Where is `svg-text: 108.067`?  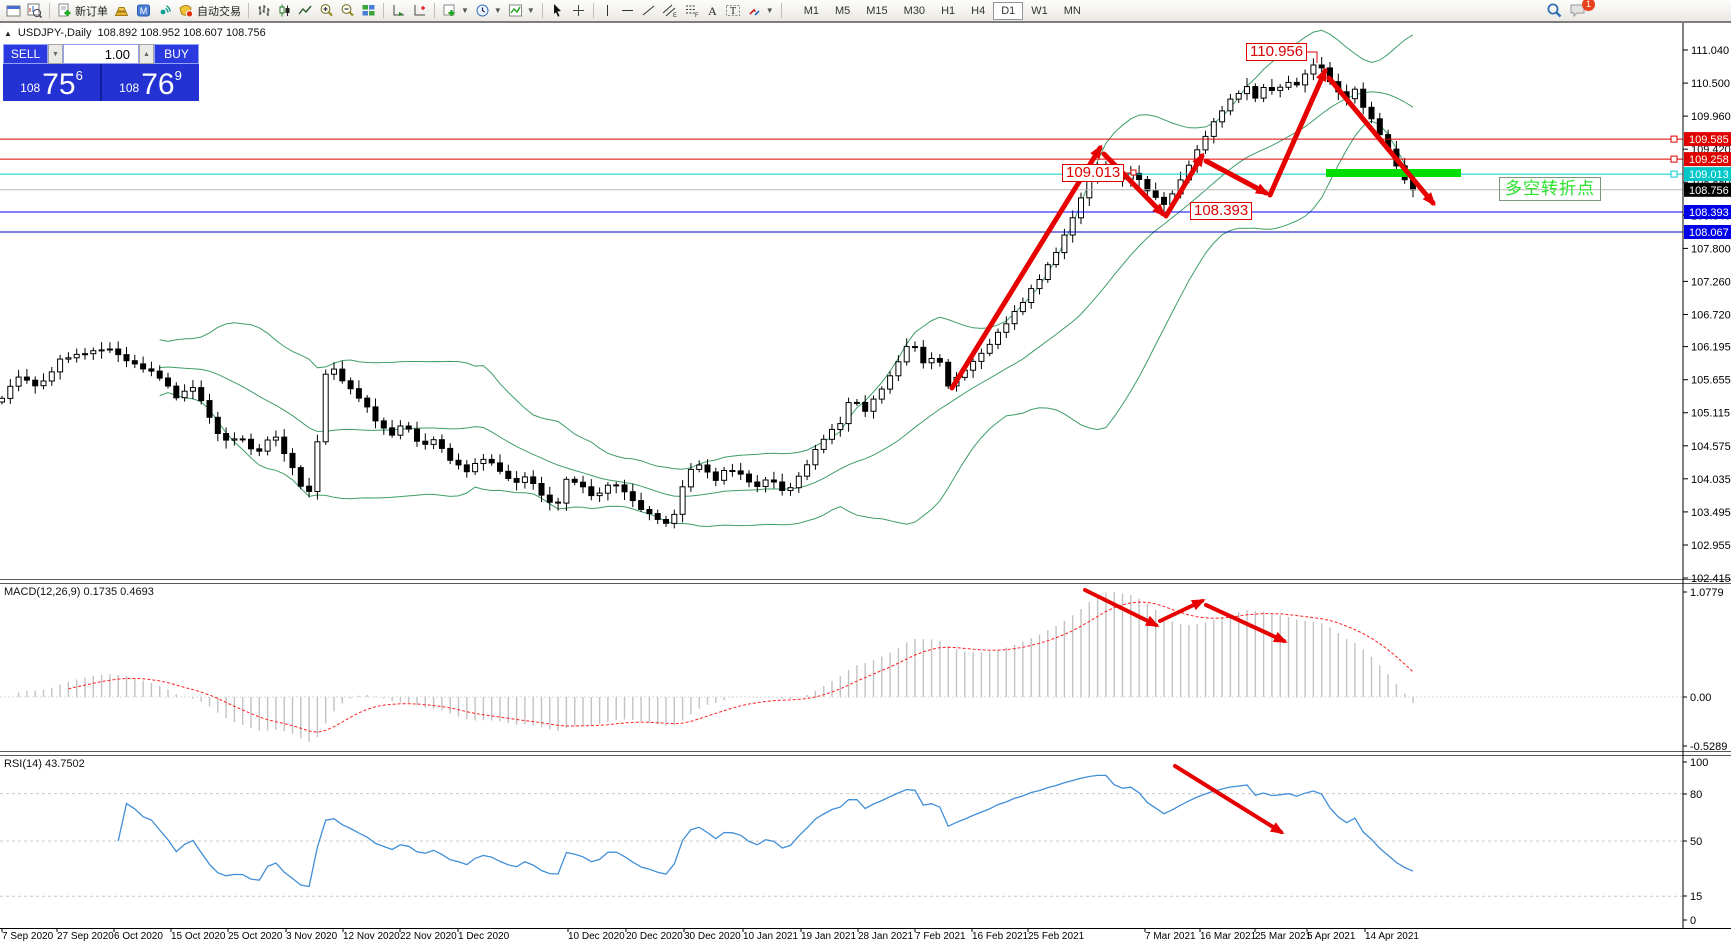
svg-text: 108.067 is located at coordinates (1709, 233).